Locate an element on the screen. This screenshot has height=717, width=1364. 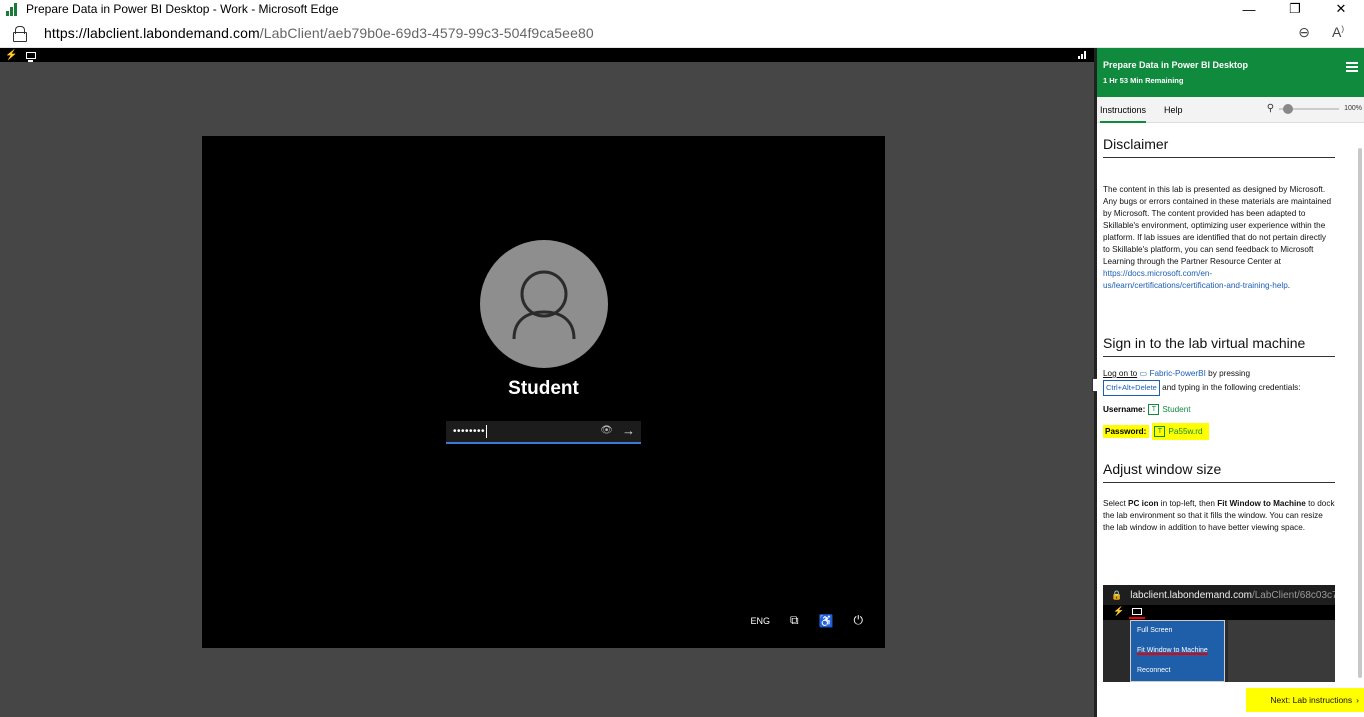
address-bar-actions: ⊖ A) is located at coordinates (1321, 32).